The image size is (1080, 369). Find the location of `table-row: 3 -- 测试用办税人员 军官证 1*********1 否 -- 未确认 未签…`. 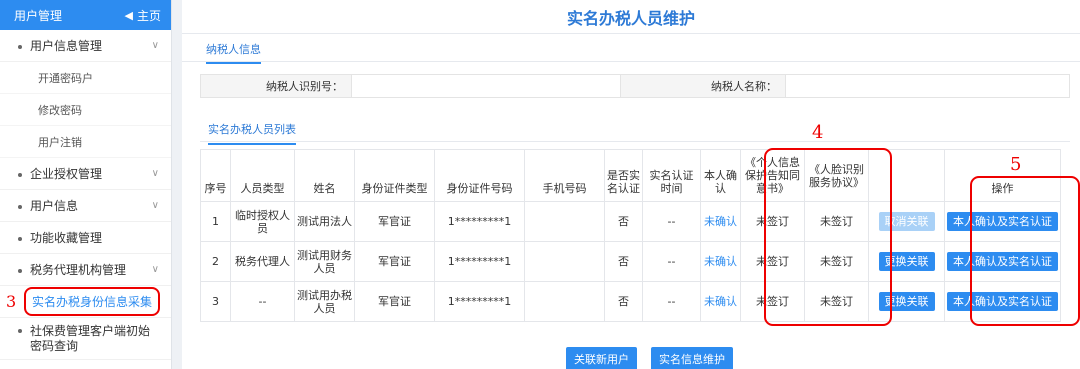

table-row: 3 -- 测试用办税人员 军官证 1*********1 否 -- 未确认 未签… is located at coordinates (630, 301).